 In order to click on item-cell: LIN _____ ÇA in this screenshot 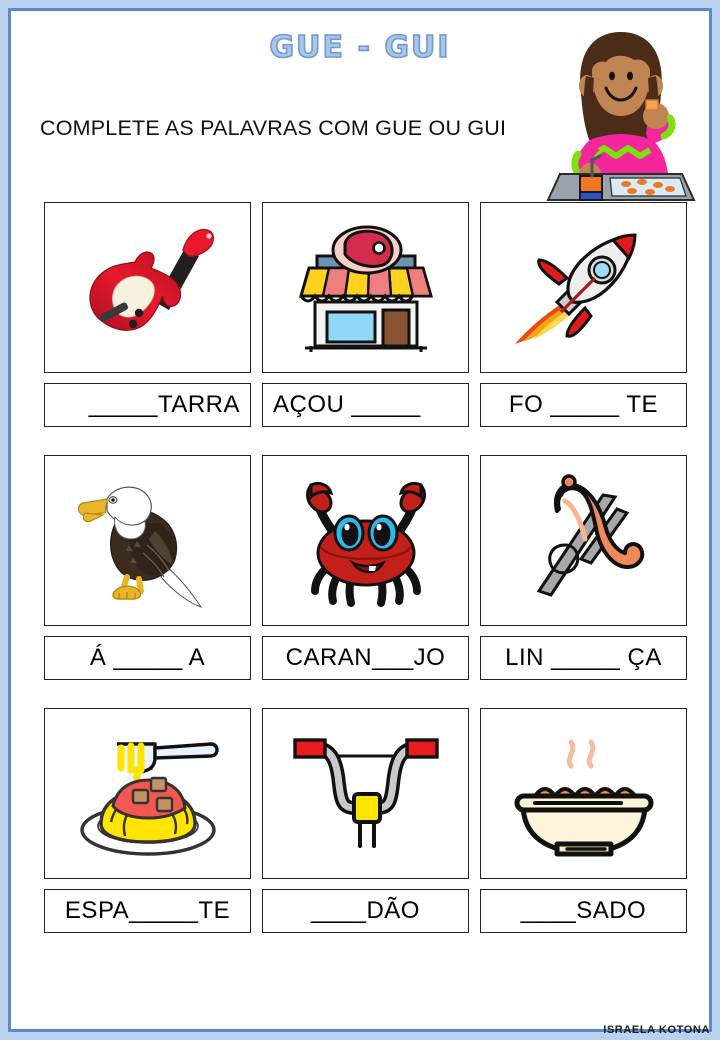, I will do `click(583, 567)`.